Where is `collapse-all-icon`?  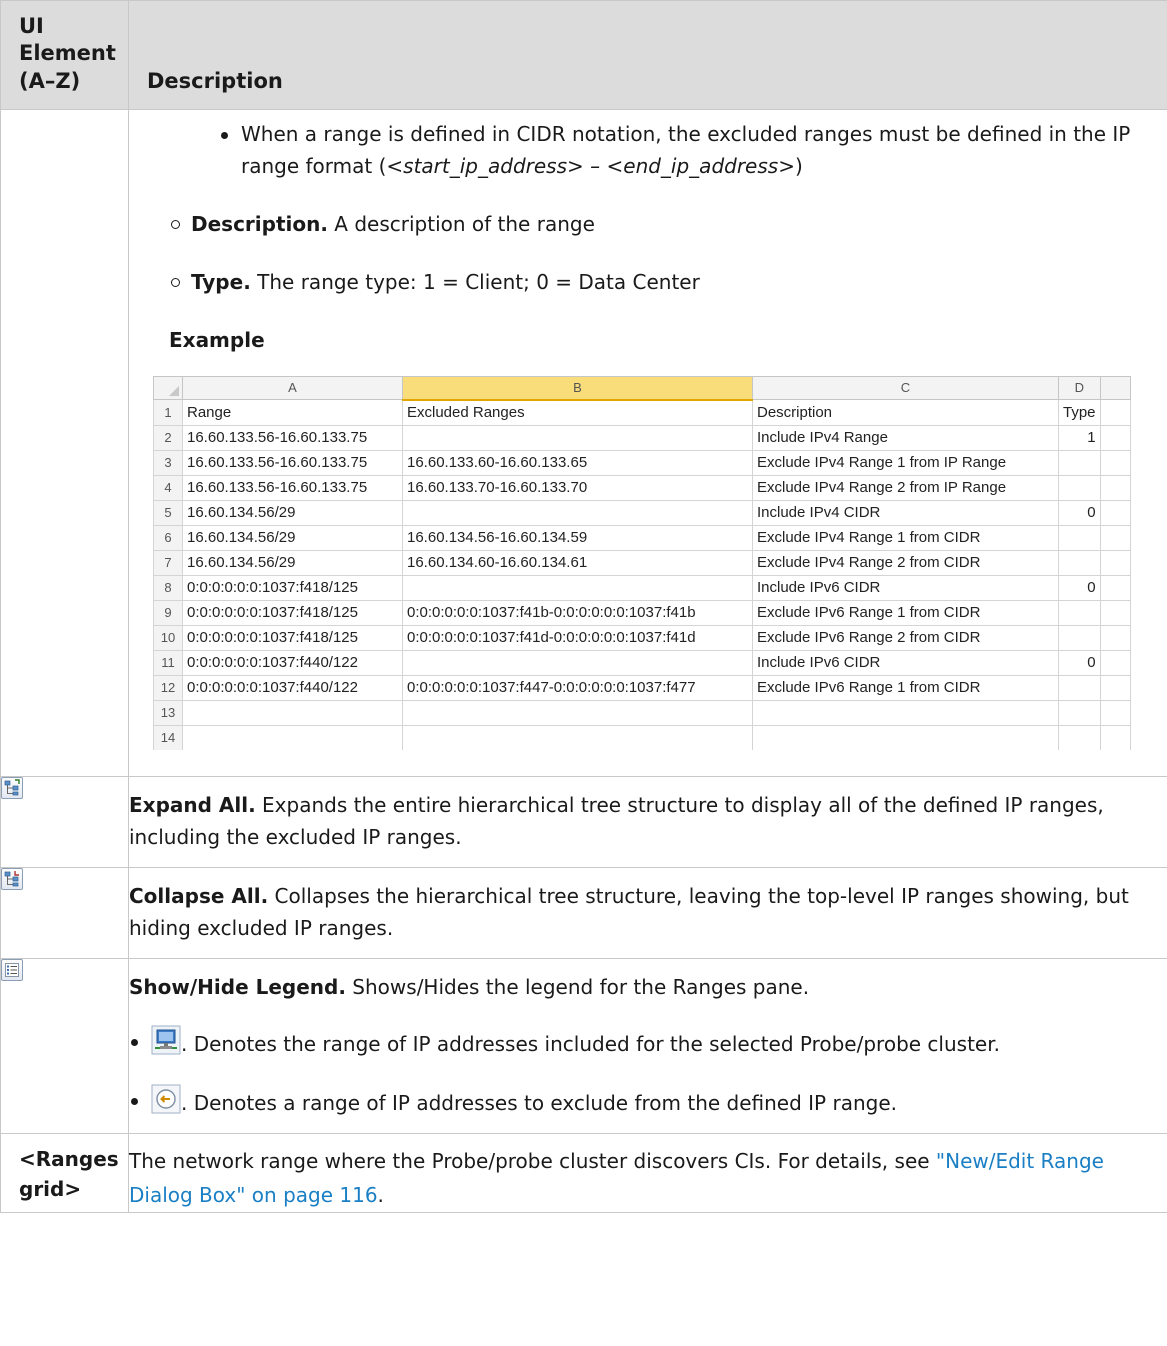 collapse-all-icon is located at coordinates (12, 878).